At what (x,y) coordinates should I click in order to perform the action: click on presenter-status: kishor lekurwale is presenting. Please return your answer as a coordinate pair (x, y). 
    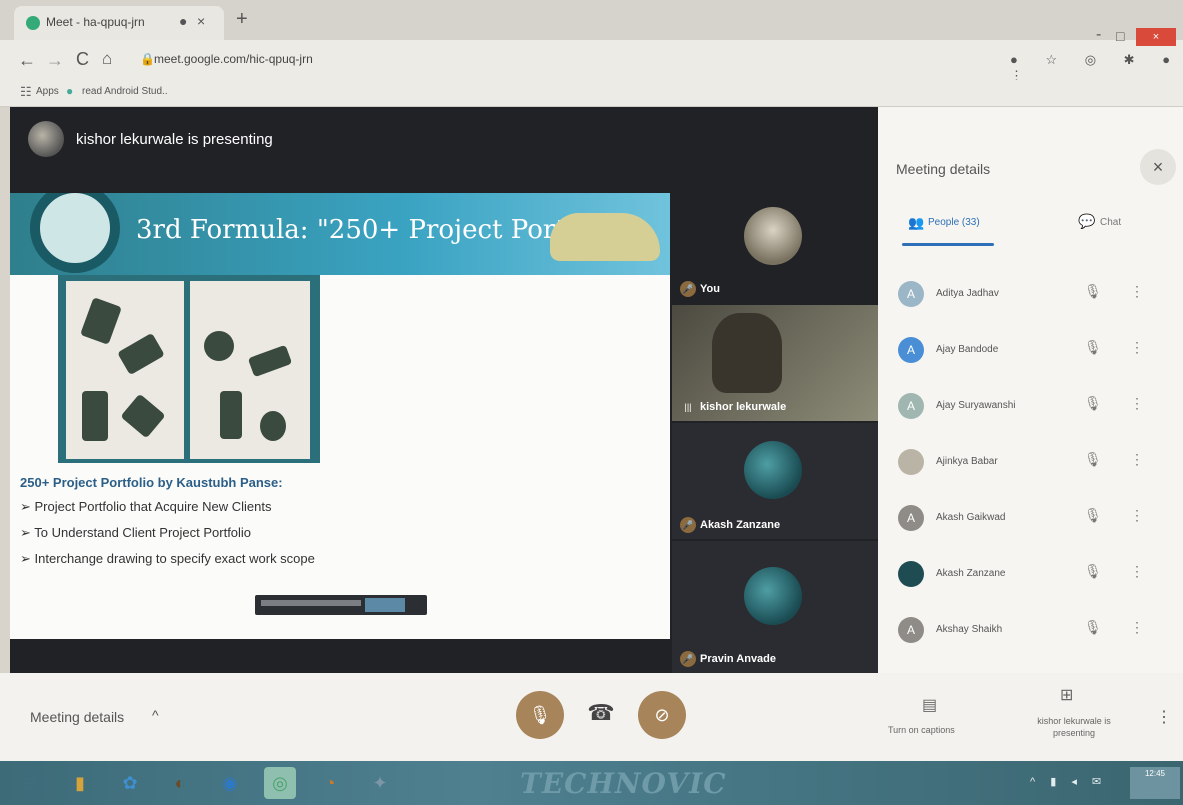
    Looking at the image, I should click on (174, 139).